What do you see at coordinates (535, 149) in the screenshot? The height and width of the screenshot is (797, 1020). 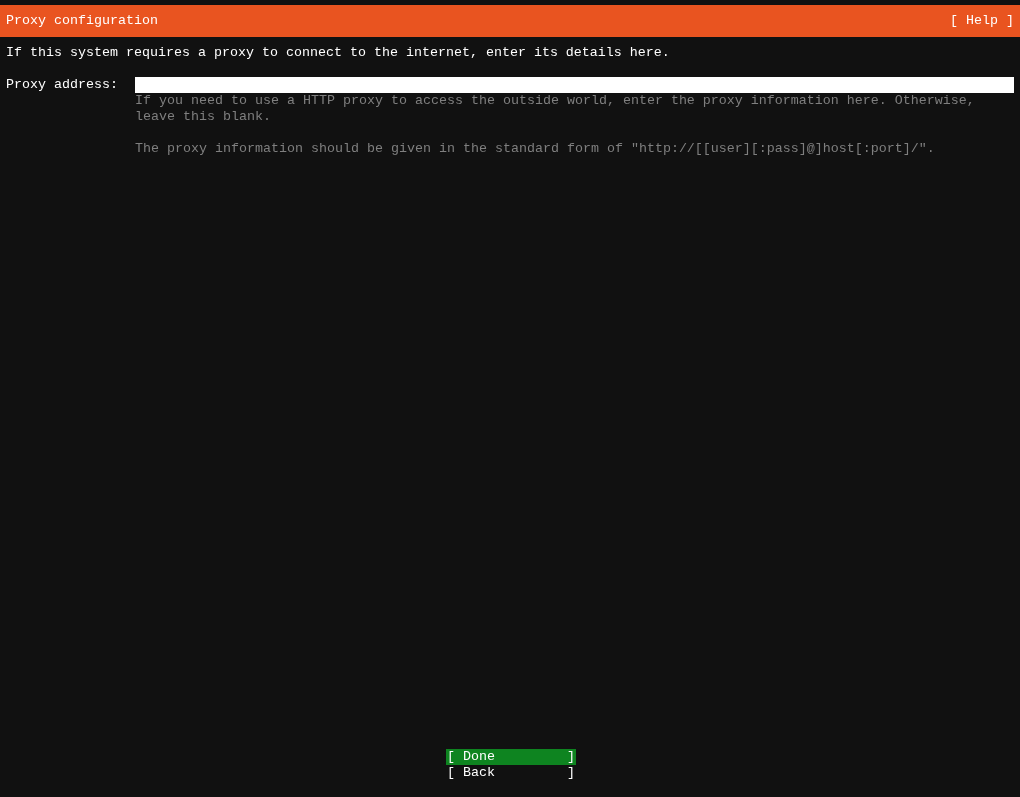 I see `hint-text: The proxy information should be given in the standard form of "http://[[user][:pass]@]host[:port]/".` at bounding box center [535, 149].